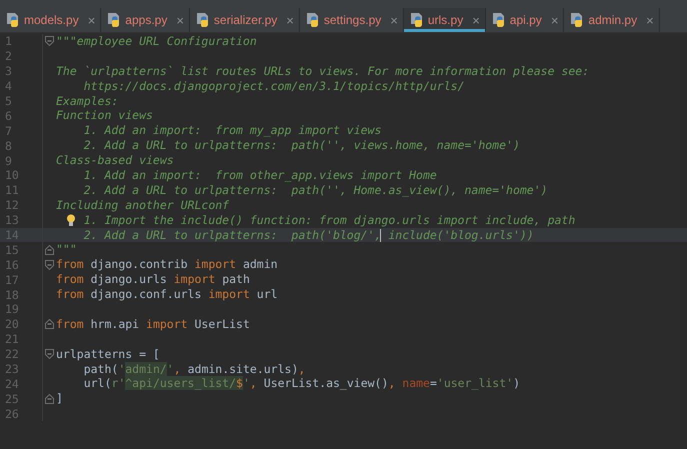  I want to click on file-tab: serializer.py ×, so click(245, 20).